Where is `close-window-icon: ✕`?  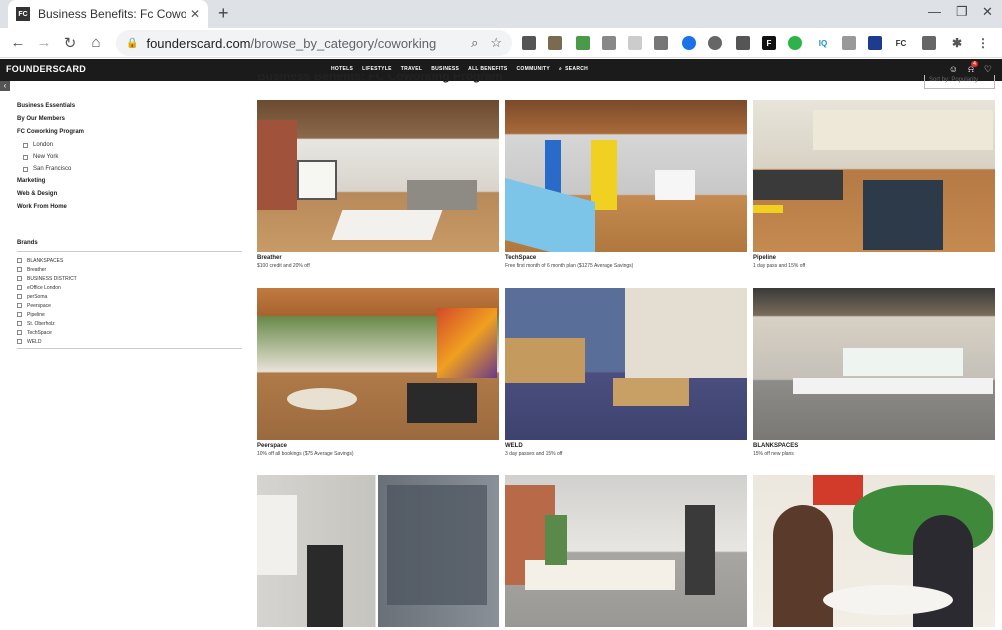
close-window-icon: ✕ is located at coordinates (987, 12).